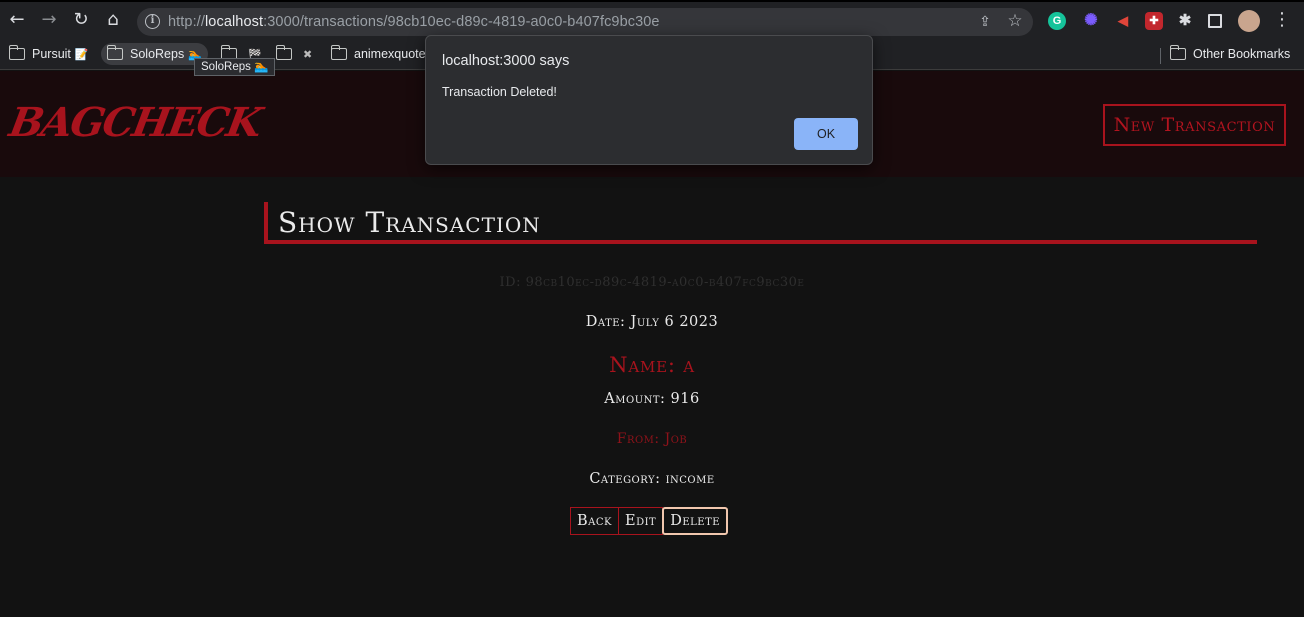  What do you see at coordinates (594, 521) in the screenshot?
I see `back-button: Back` at bounding box center [594, 521].